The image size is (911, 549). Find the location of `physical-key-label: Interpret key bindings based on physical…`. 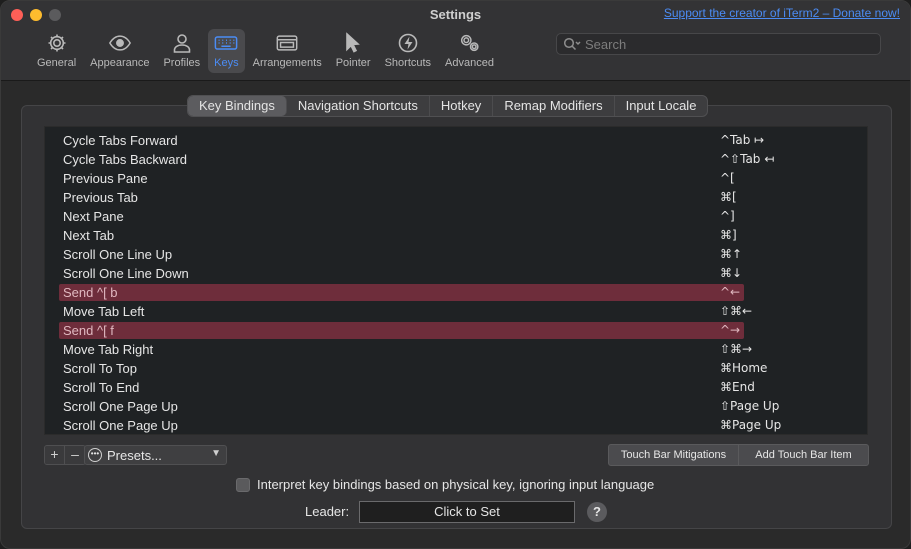

physical-key-label: Interpret key bindings based on physical… is located at coordinates (456, 484).